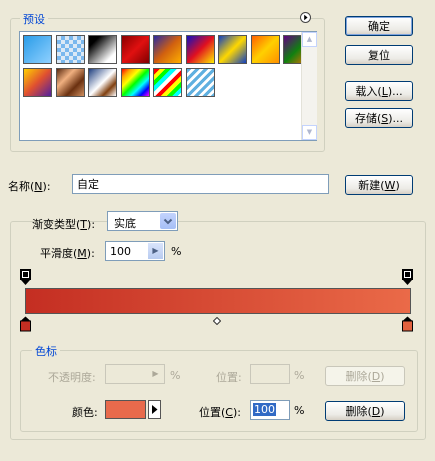 This screenshot has width=435, height=461. I want to click on ok-button: 确定, so click(379, 26).